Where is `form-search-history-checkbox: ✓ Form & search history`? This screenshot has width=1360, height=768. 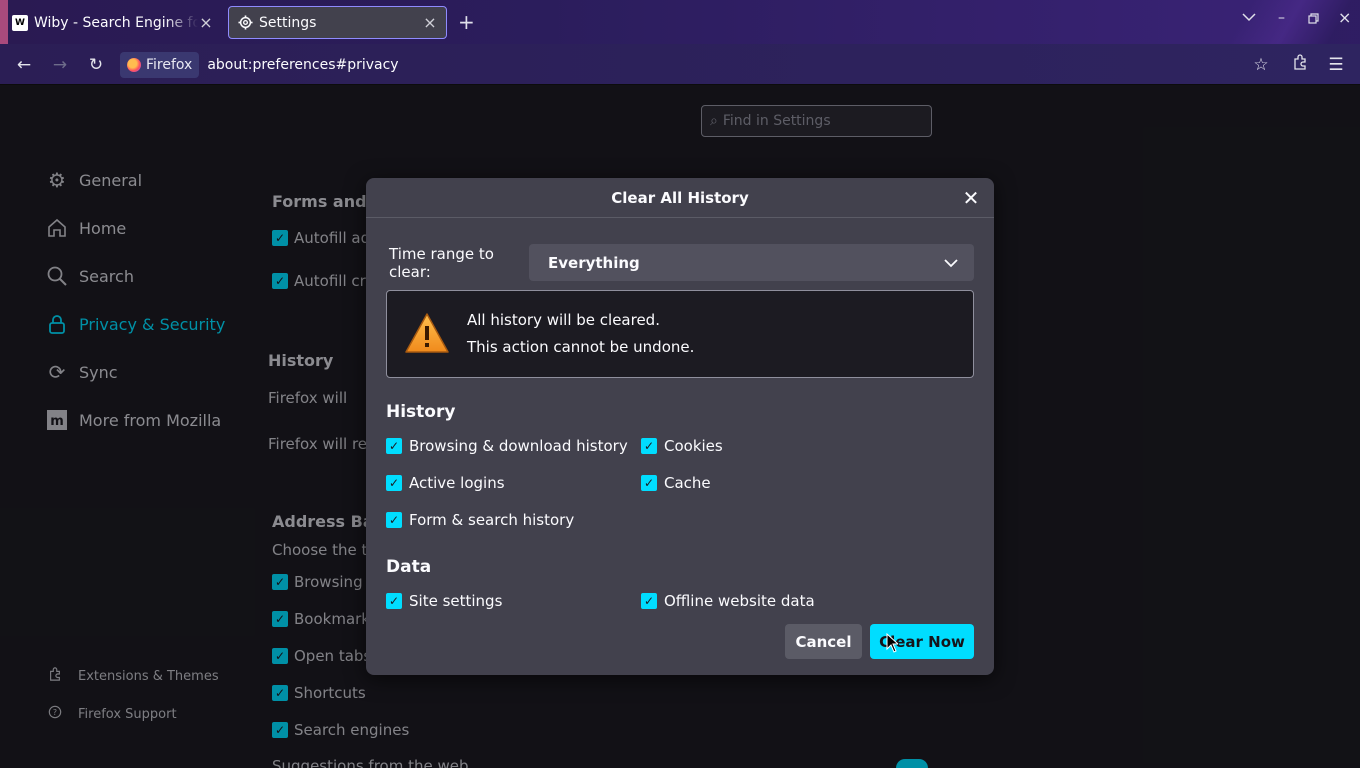 form-search-history-checkbox: ✓ Form & search history is located at coordinates (480, 520).